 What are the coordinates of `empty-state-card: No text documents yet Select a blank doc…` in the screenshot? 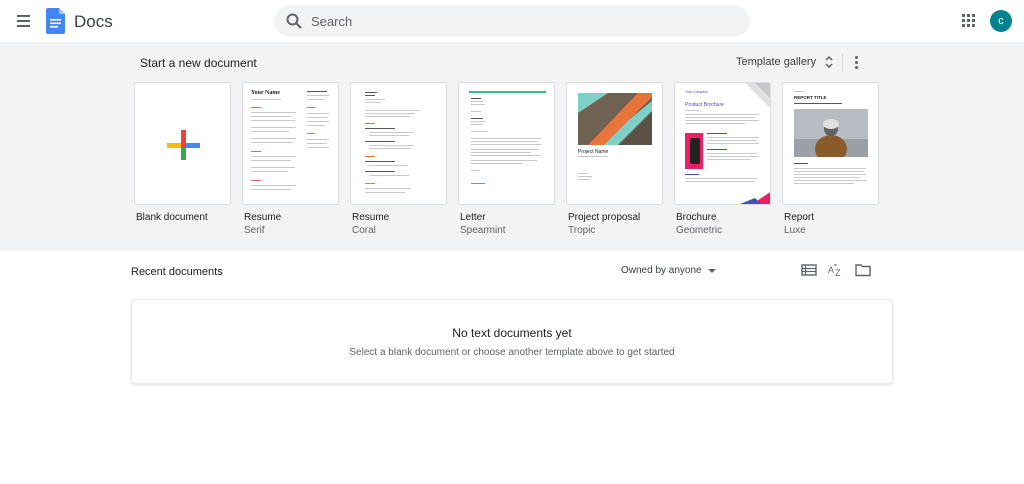 It's located at (512, 341).